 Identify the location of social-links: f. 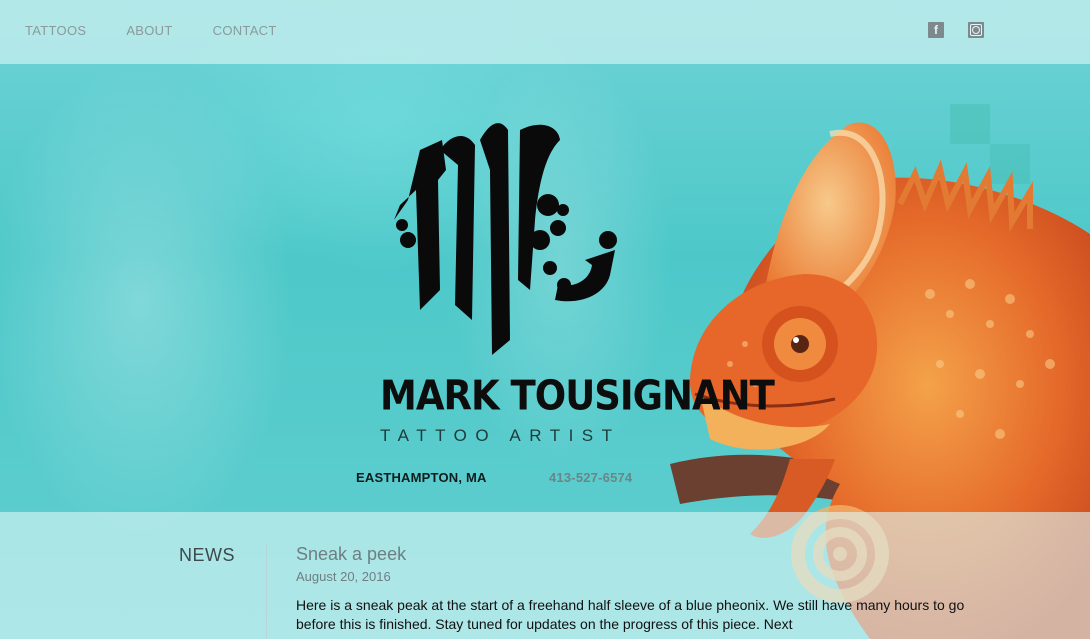
(956, 30).